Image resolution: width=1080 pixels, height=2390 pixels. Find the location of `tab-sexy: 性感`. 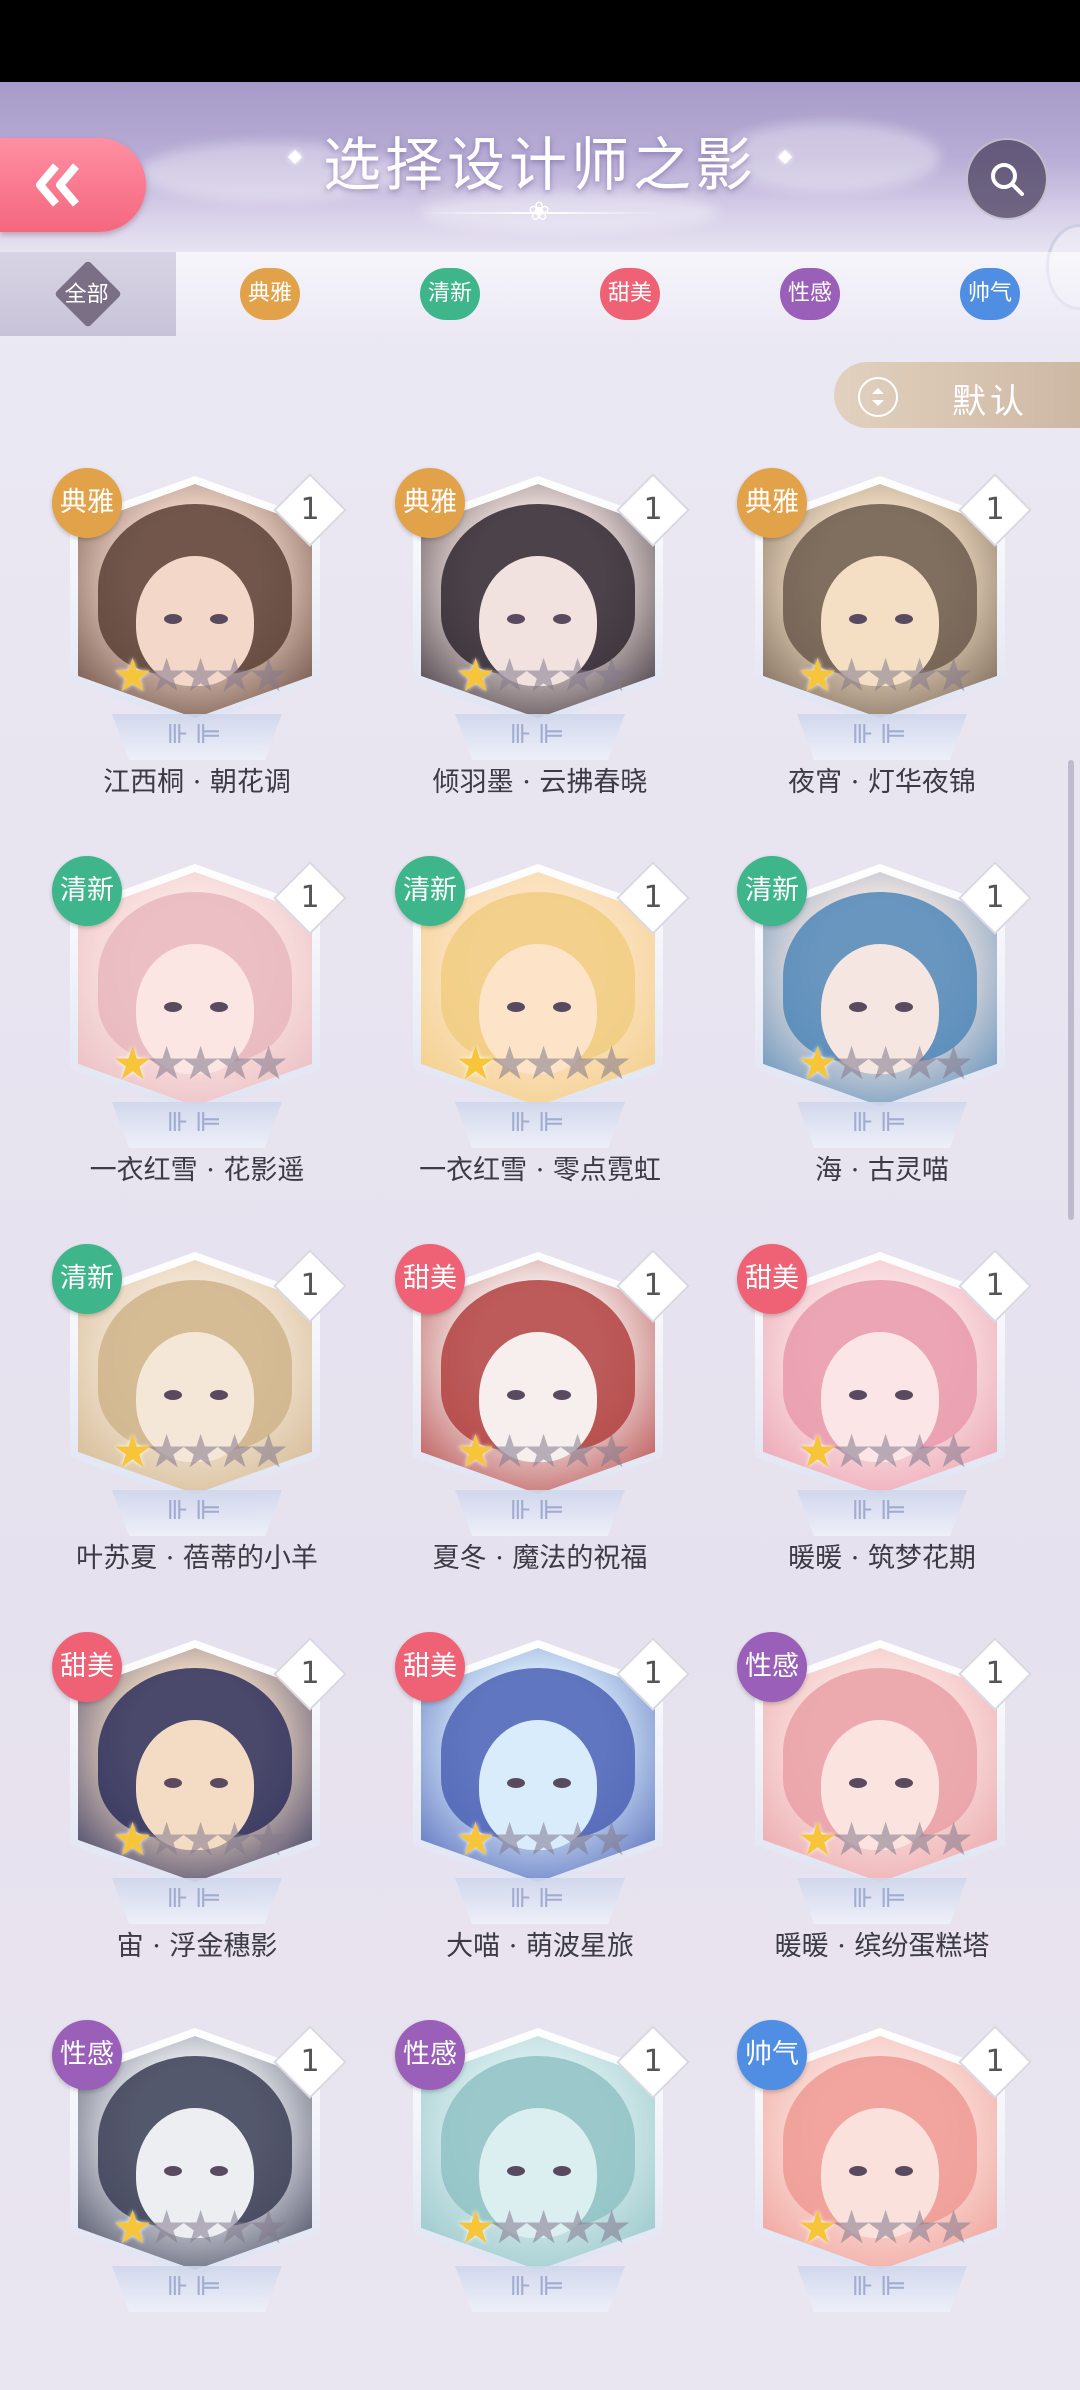

tab-sexy: 性感 is located at coordinates (810, 294).